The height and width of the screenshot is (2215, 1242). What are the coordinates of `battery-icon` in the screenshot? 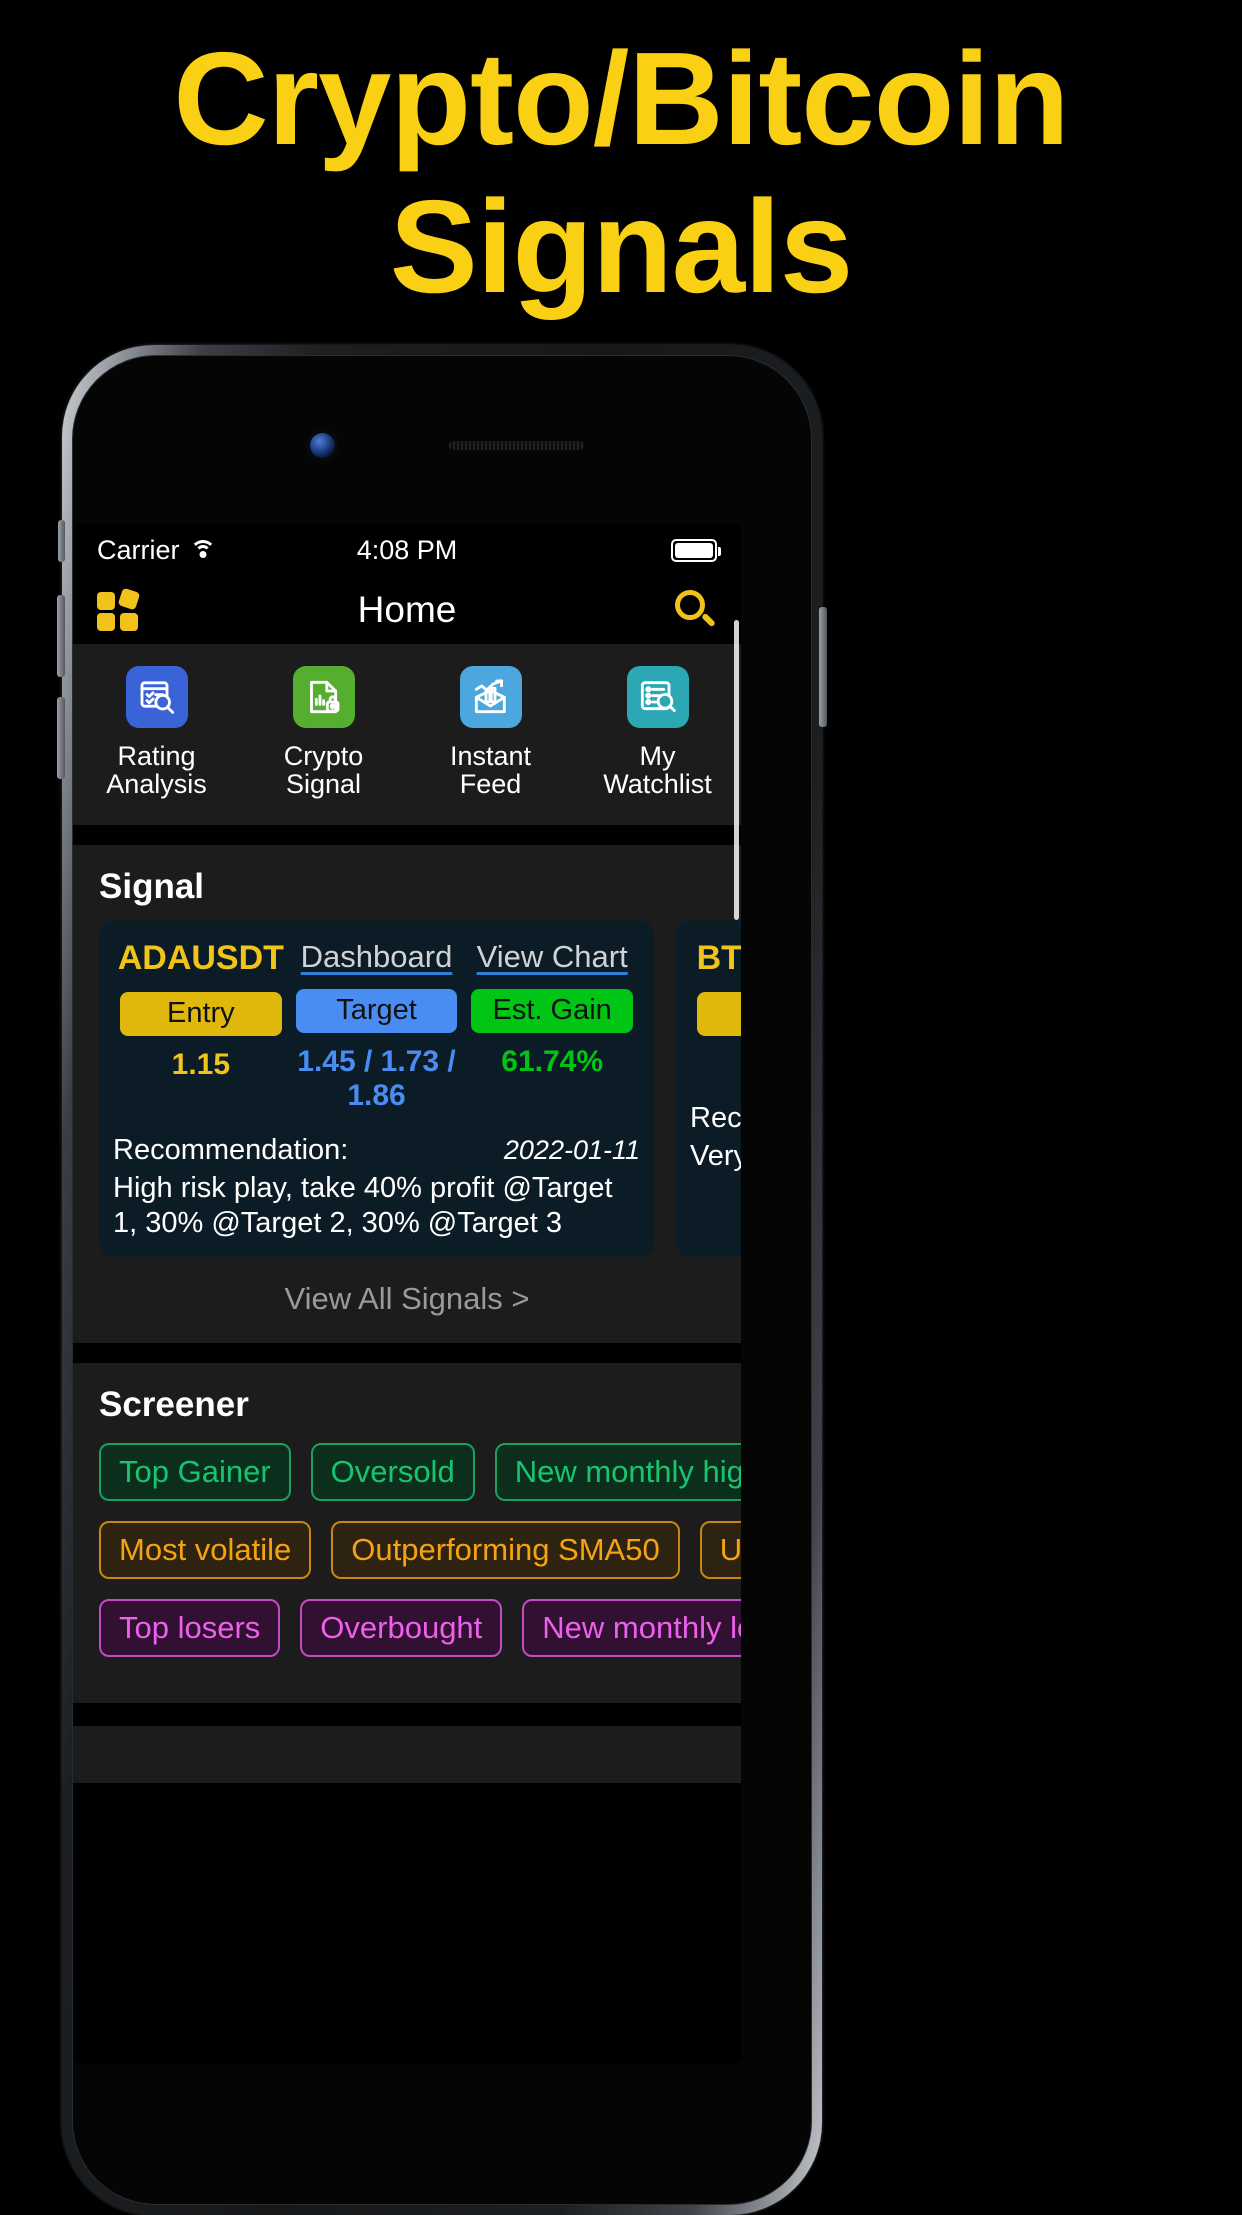 It's located at (696, 550).